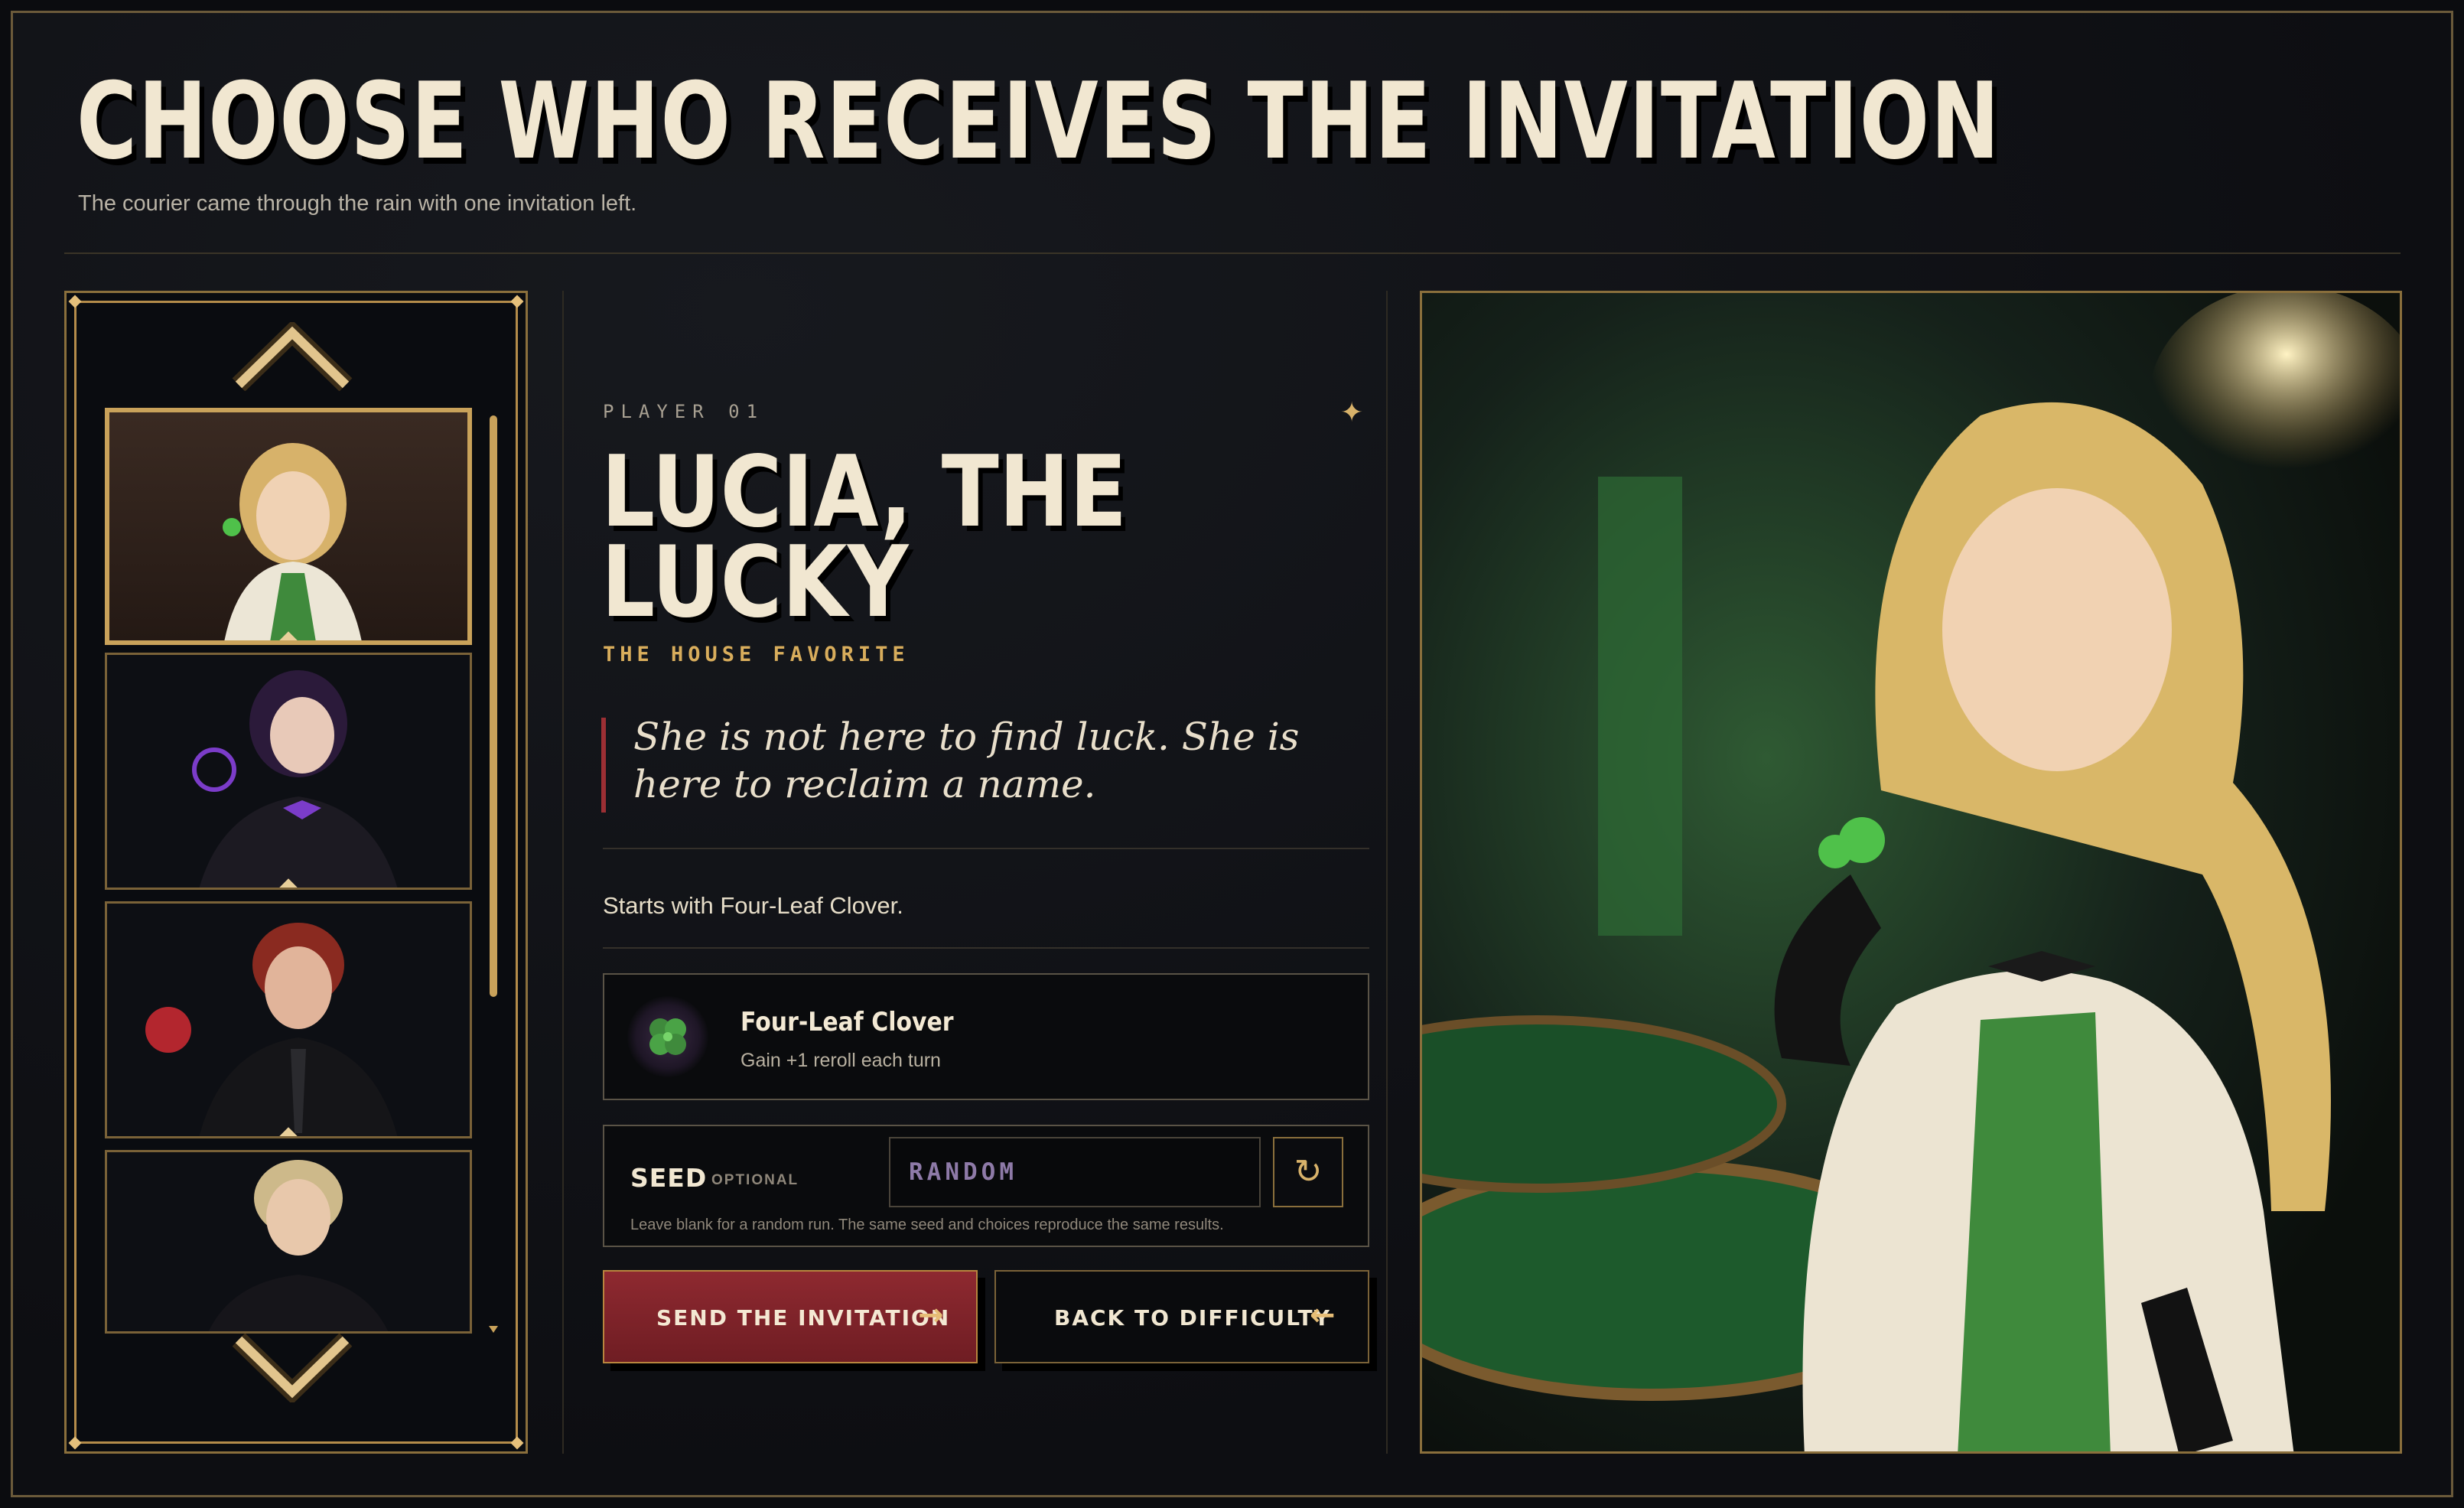  I want to click on clover-icon, so click(667, 1036).